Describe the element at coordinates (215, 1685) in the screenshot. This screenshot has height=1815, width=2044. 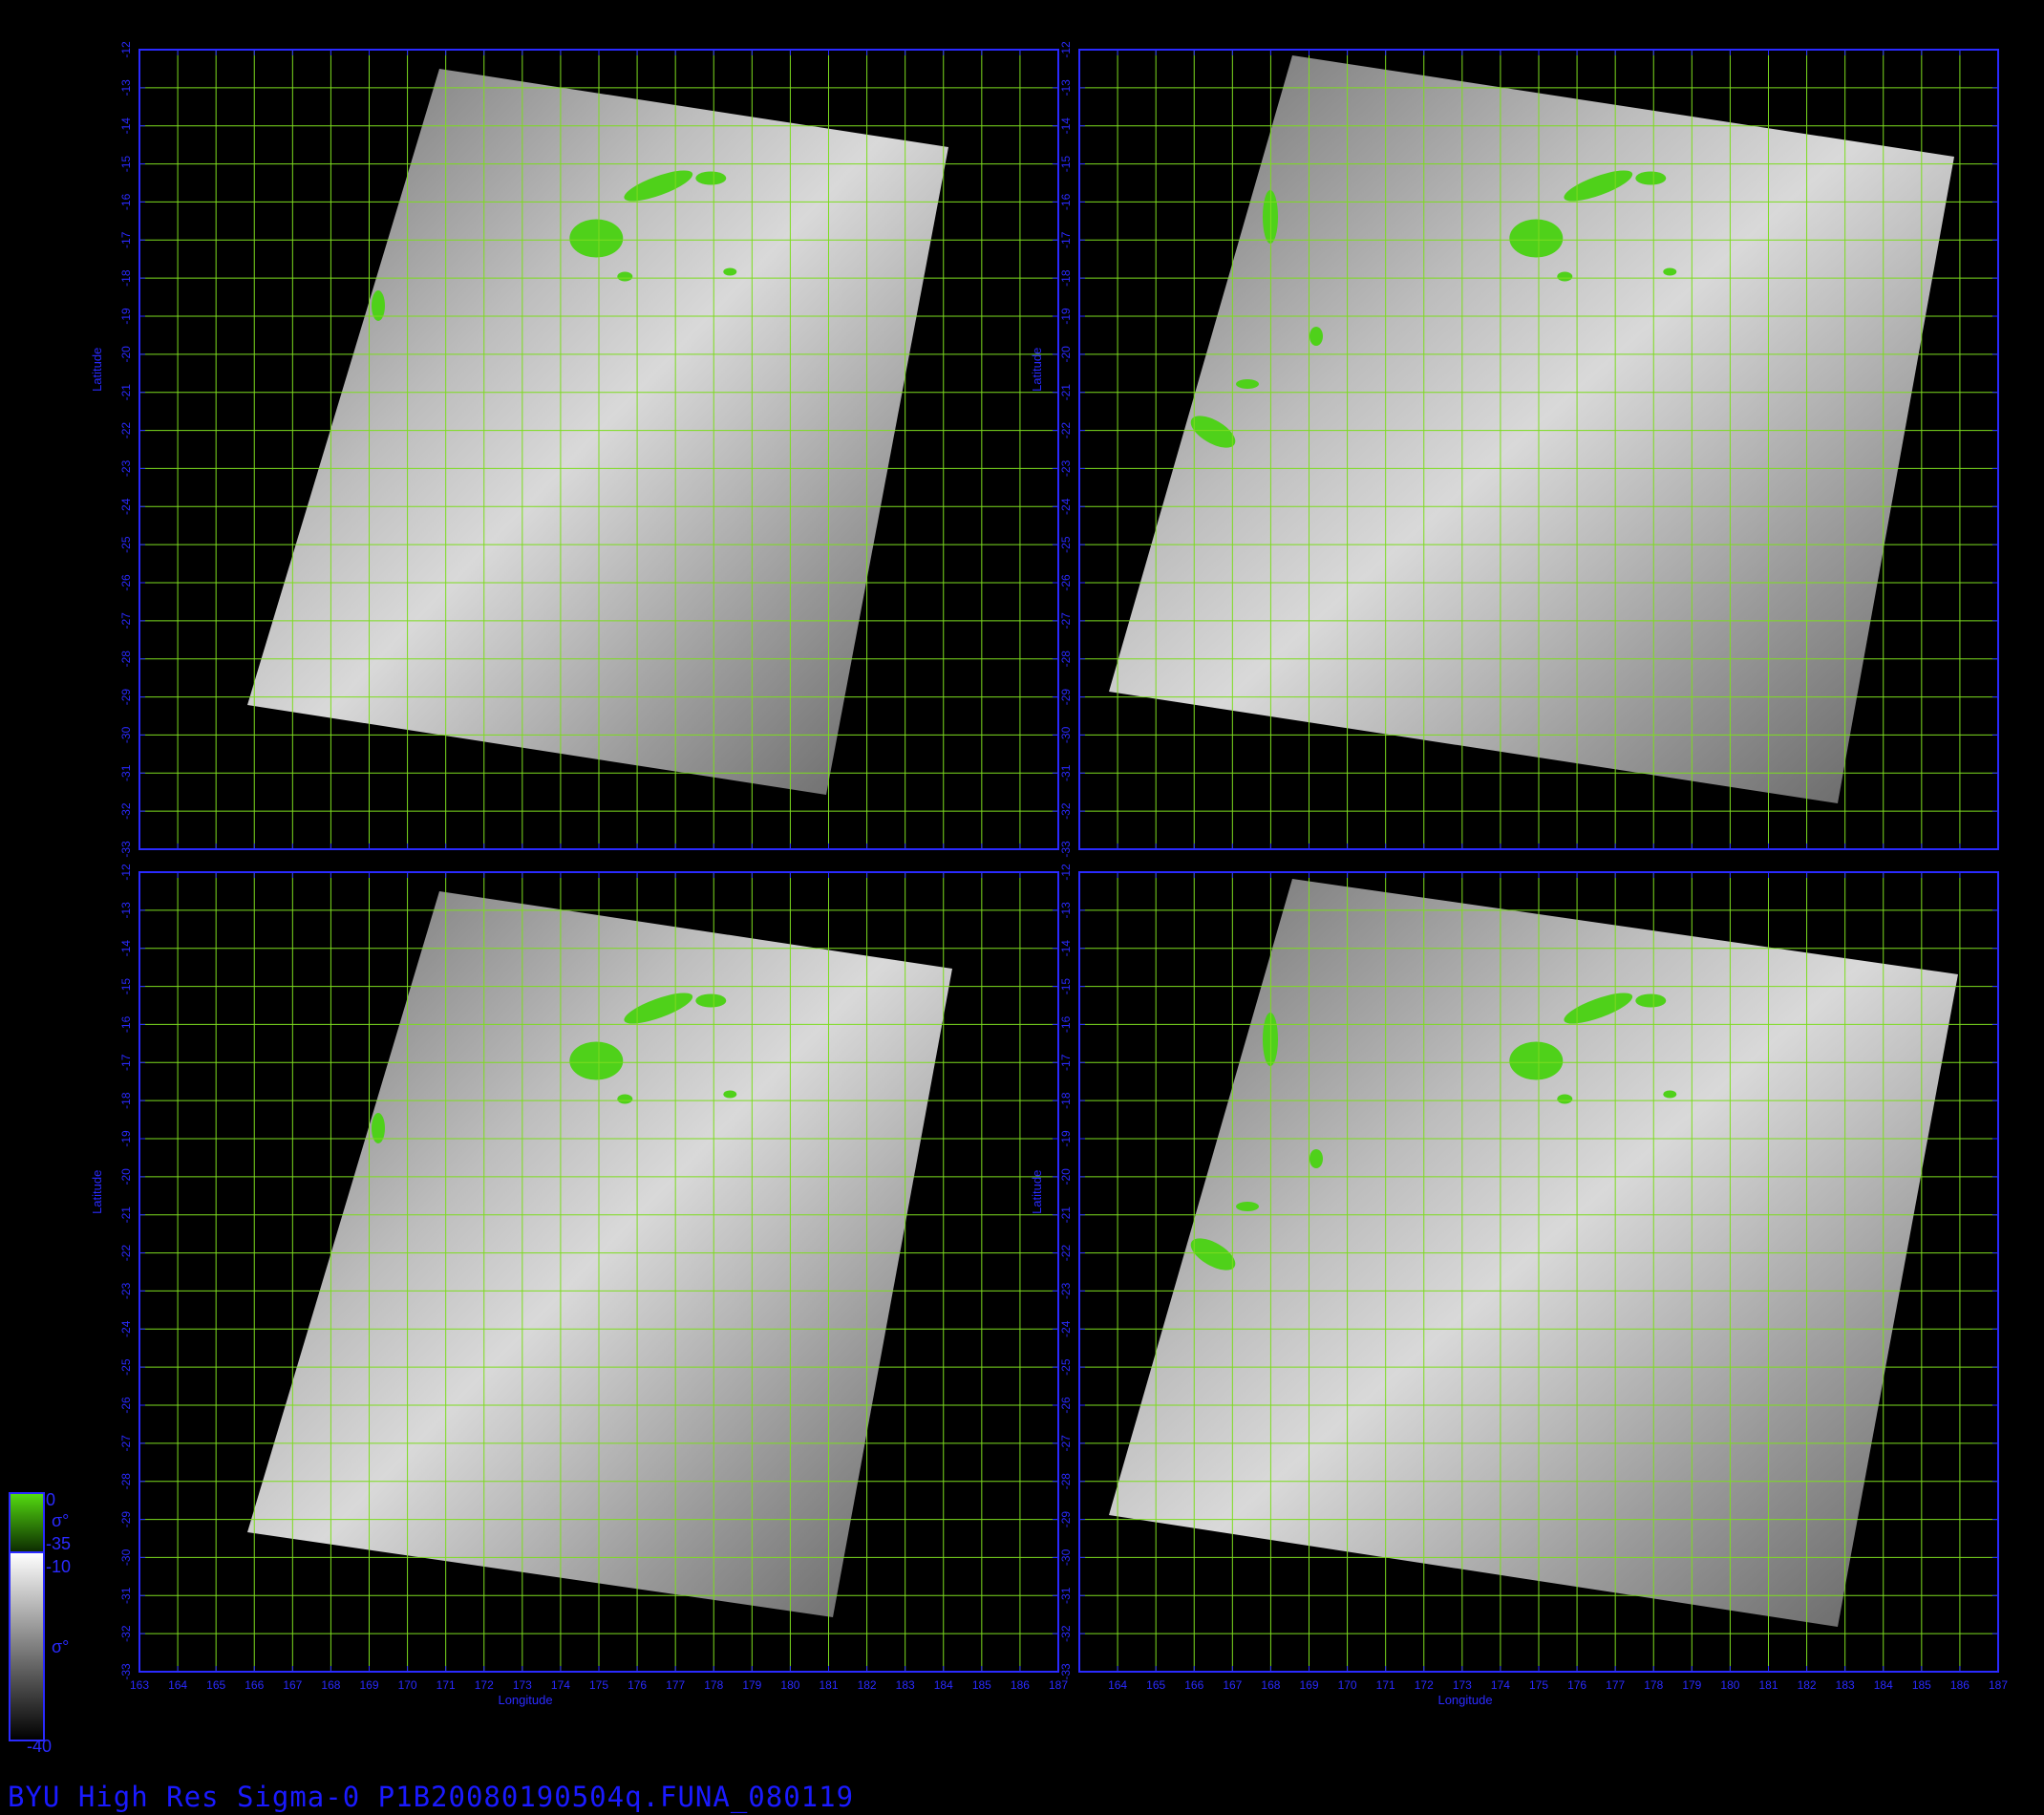
I see `x-tick-label: 165` at that location.